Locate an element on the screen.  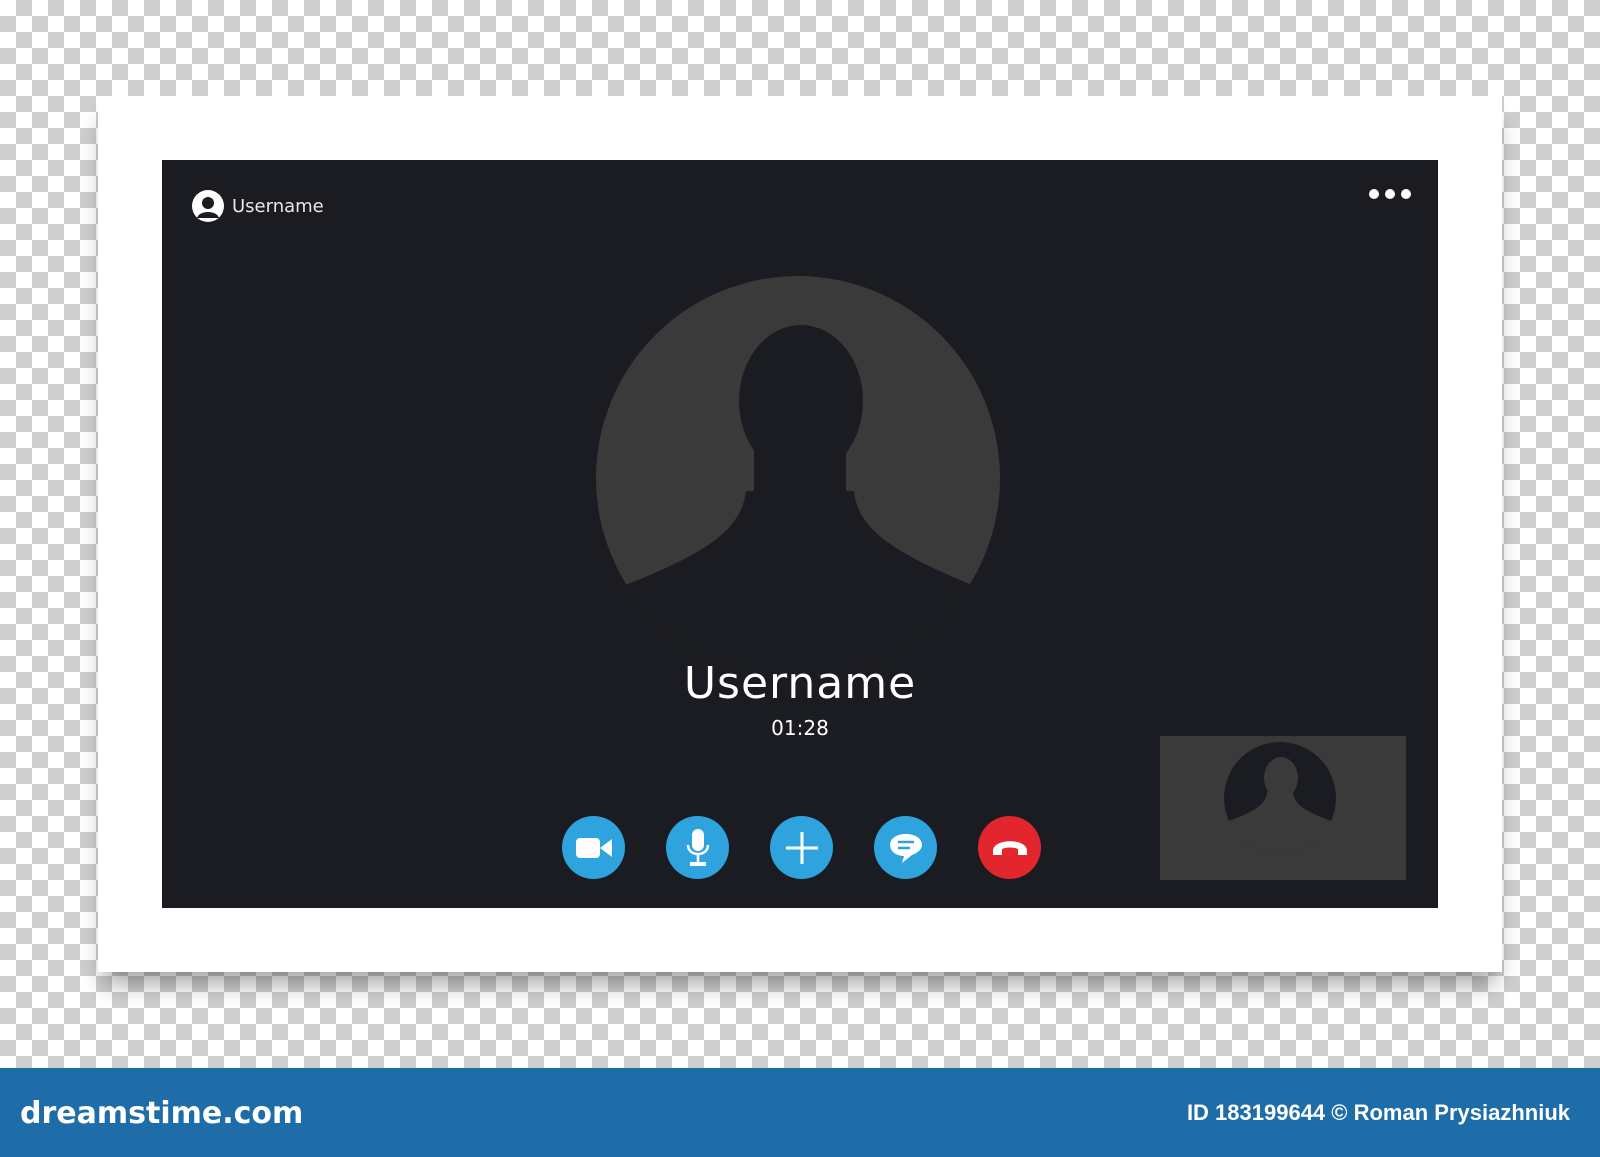
watermark-logo: dreamstime.com is located at coordinates (162, 1113).